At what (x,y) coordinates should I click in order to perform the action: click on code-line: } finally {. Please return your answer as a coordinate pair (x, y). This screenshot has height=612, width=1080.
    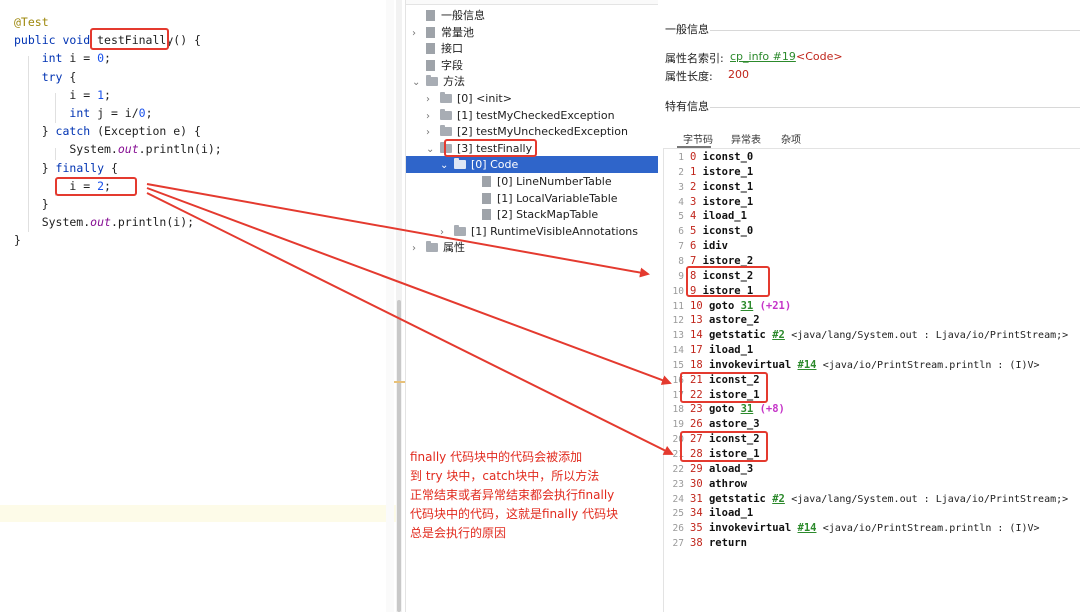
    Looking at the image, I should click on (66, 168).